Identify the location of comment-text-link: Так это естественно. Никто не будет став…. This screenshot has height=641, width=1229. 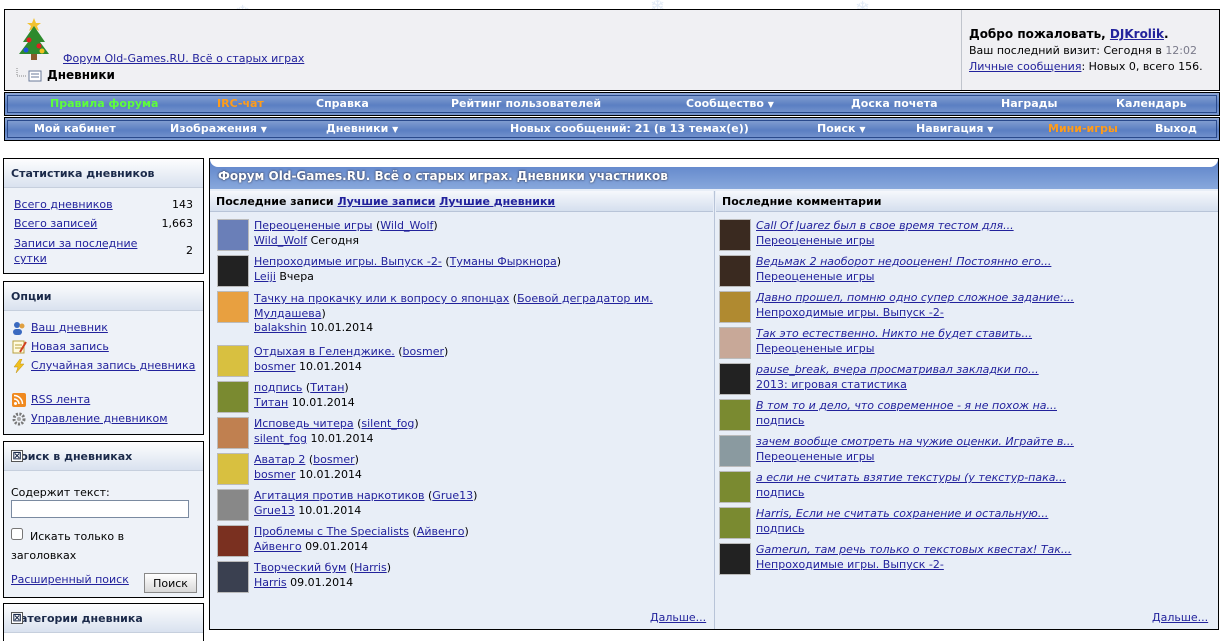
(894, 333).